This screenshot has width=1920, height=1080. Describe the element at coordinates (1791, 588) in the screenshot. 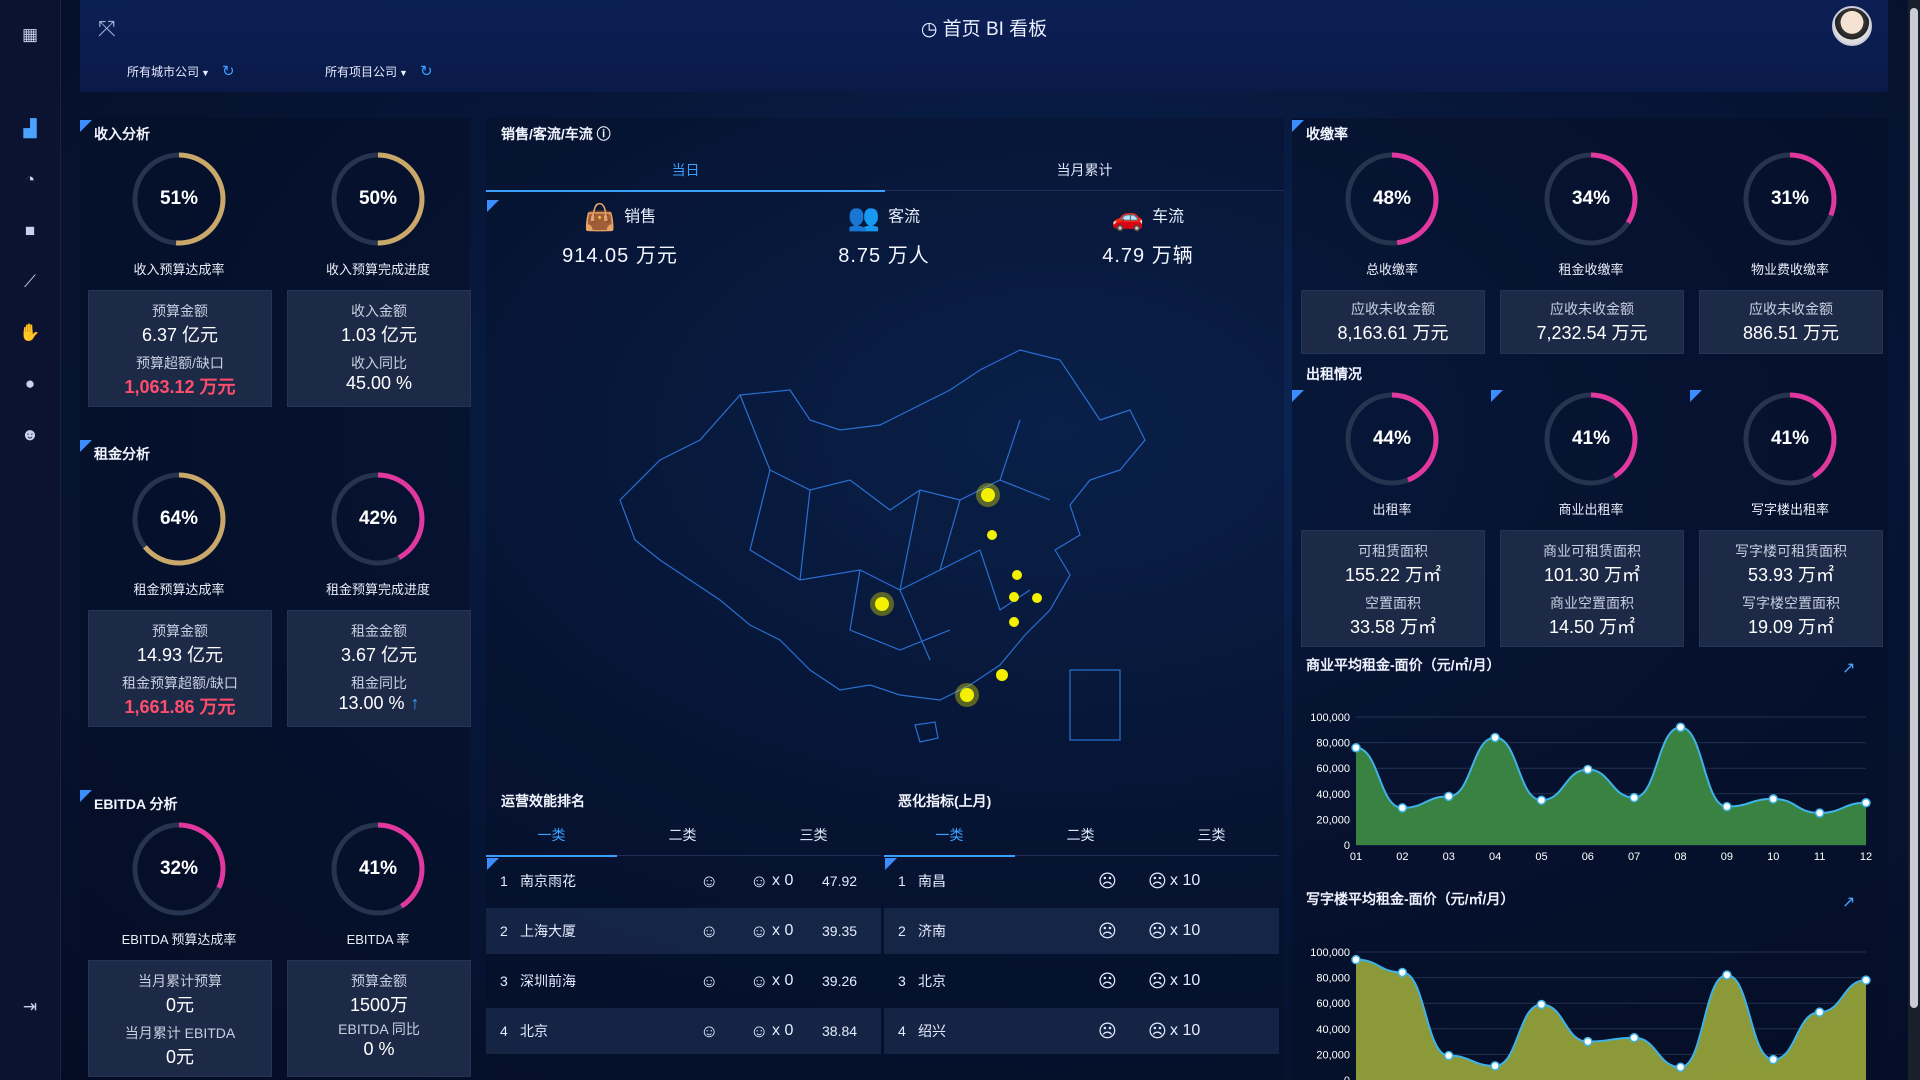

I see `lease-card: 写字楼可租赁面积 53.93 万㎡ 写字楼空置面积 19.09 万㎡` at that location.